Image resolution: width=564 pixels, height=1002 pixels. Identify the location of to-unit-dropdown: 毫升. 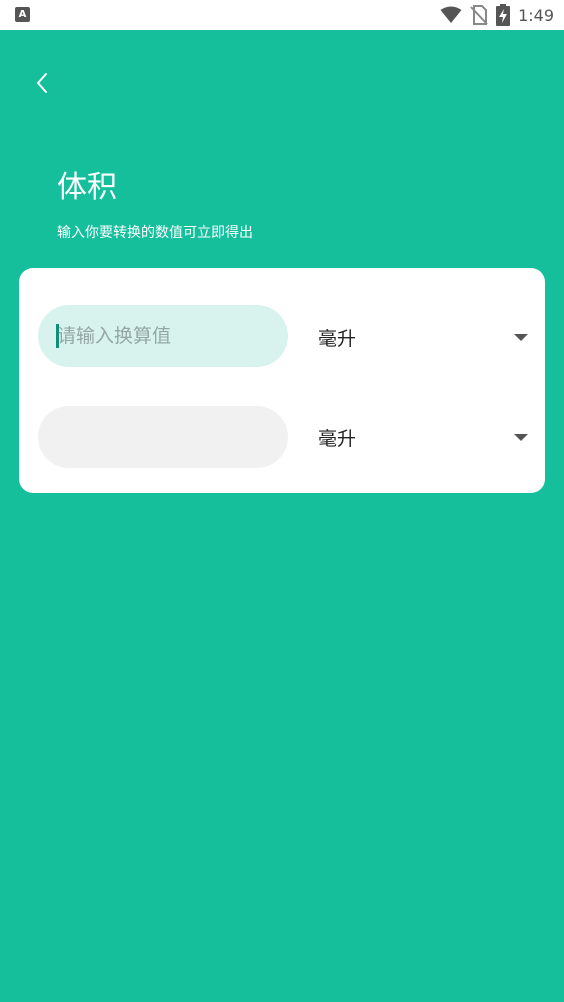
(423, 437).